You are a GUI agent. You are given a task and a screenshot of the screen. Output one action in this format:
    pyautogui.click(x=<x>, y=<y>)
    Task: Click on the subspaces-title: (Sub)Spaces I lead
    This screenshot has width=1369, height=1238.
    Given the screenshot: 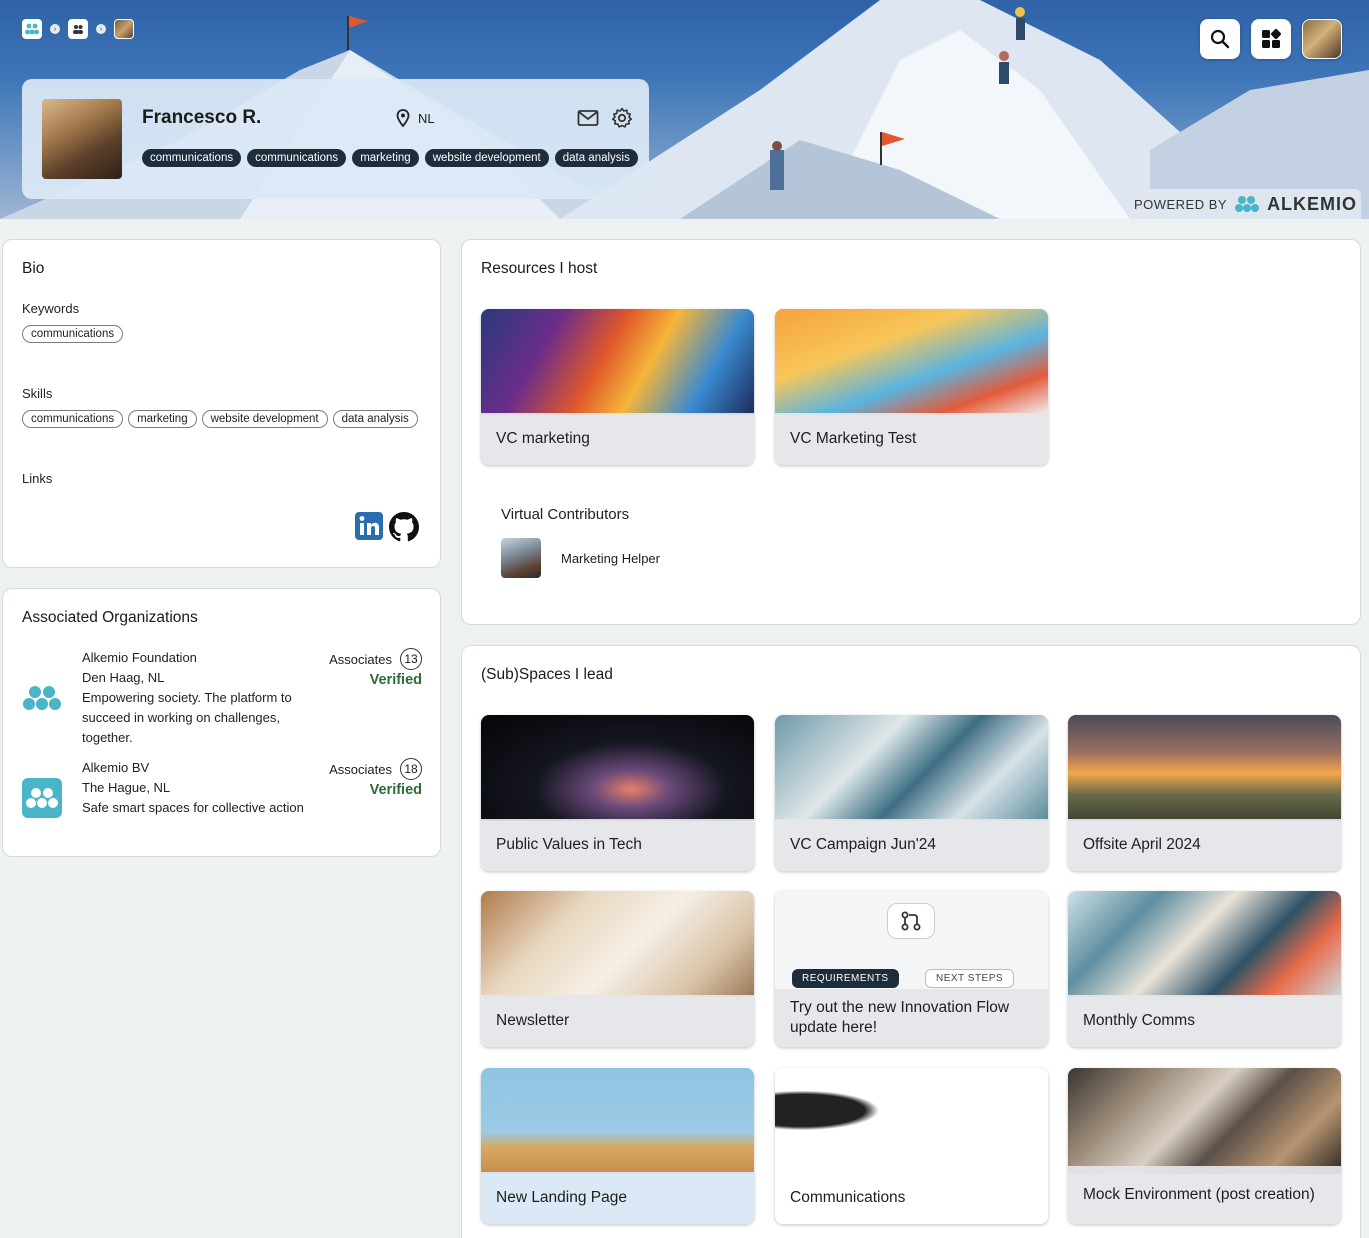 What is the action you would take?
    pyautogui.click(x=547, y=674)
    